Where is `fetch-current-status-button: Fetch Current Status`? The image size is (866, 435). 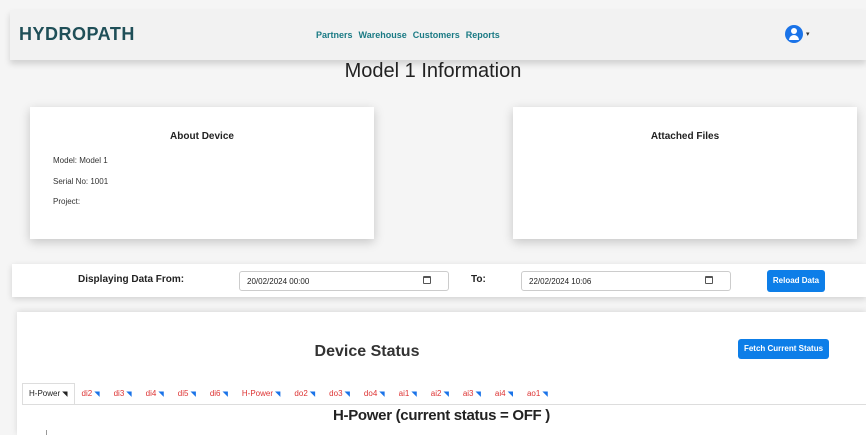
fetch-current-status-button: Fetch Current Status is located at coordinates (783, 349).